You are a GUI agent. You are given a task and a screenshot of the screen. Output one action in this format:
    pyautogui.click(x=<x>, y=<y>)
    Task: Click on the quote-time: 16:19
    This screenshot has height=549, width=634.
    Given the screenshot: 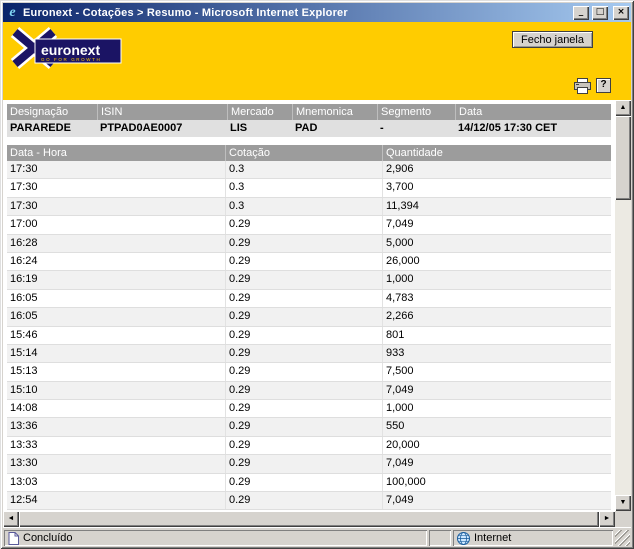 What is the action you would take?
    pyautogui.click(x=24, y=279)
    